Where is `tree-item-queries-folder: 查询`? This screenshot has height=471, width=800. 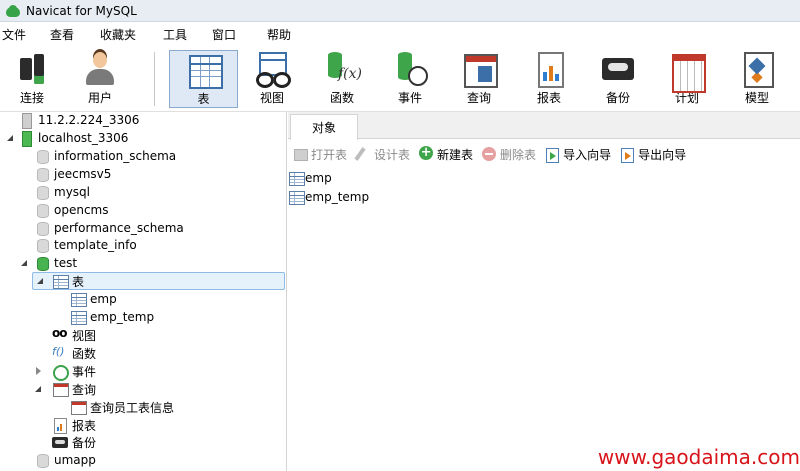 tree-item-queries-folder: 查询 is located at coordinates (65, 389).